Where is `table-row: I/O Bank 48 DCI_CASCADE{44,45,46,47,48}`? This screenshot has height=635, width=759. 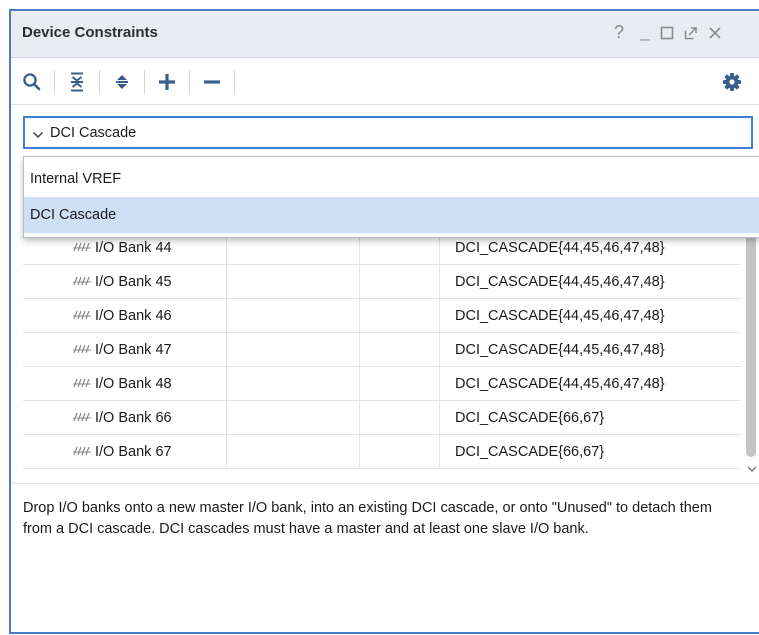
table-row: I/O Bank 48 DCI_CASCADE{44,45,46,47,48} is located at coordinates (382, 384).